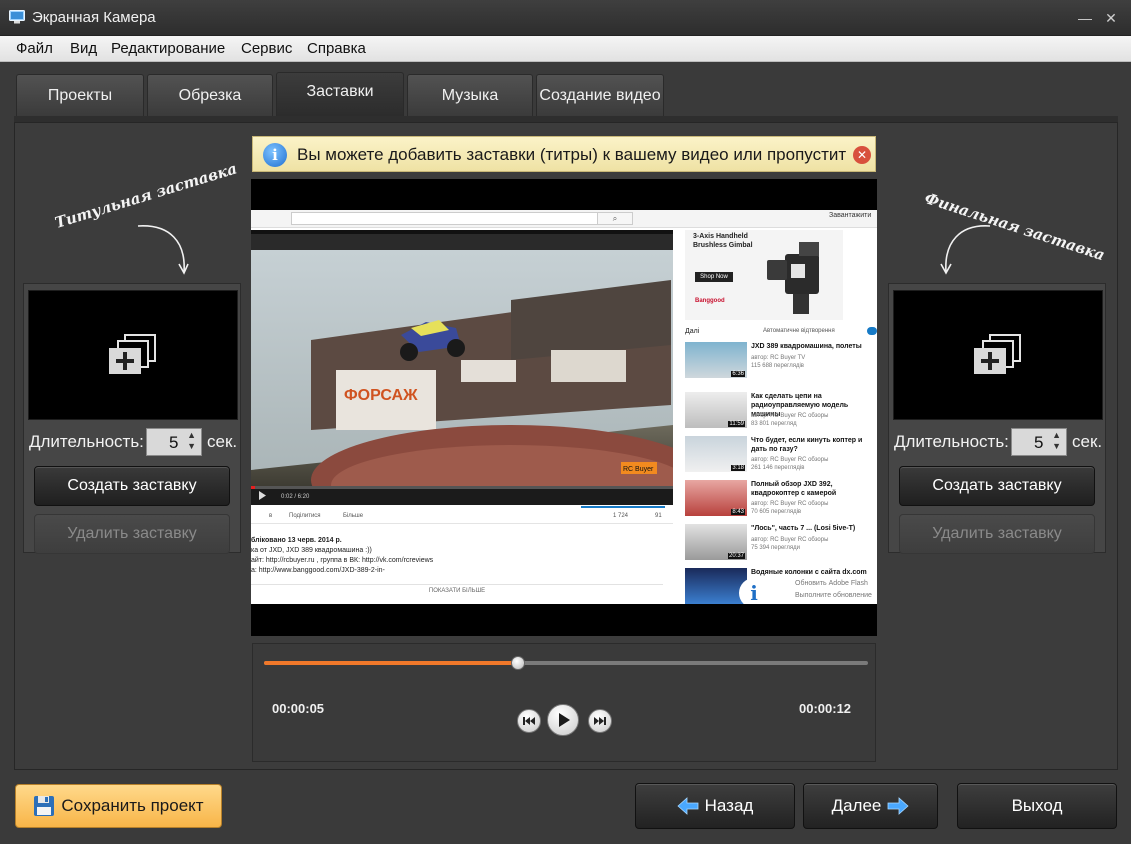 The height and width of the screenshot is (844, 1131). I want to click on menu-file: Файл, so click(34, 48).